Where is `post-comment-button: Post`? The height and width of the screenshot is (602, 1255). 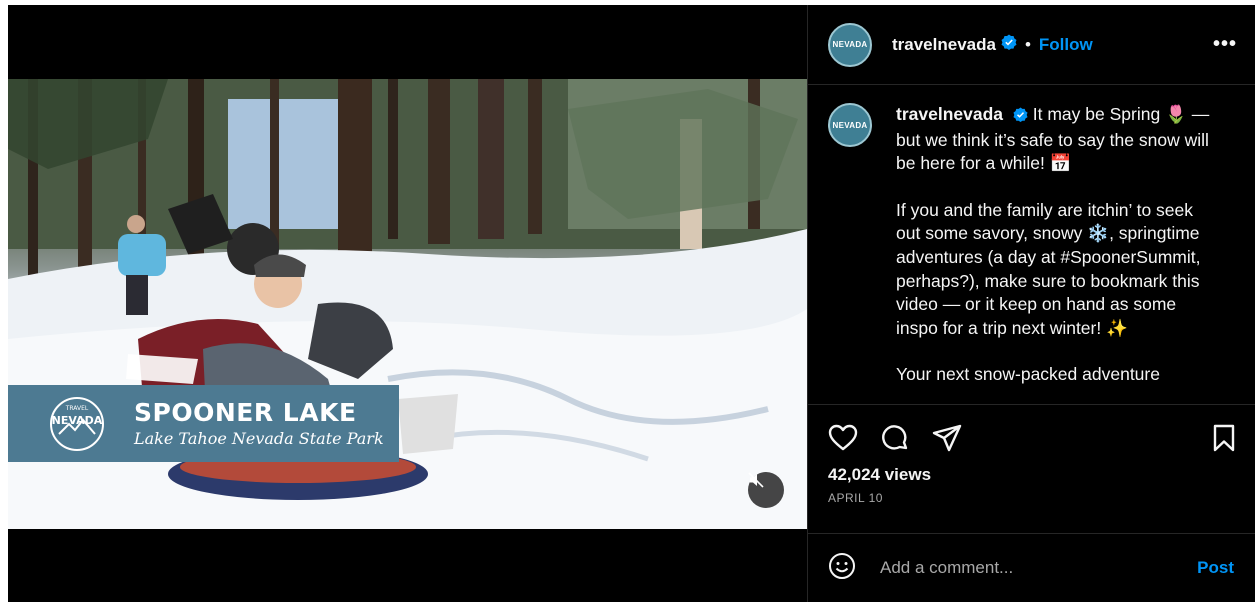 post-comment-button: Post is located at coordinates (1215, 568).